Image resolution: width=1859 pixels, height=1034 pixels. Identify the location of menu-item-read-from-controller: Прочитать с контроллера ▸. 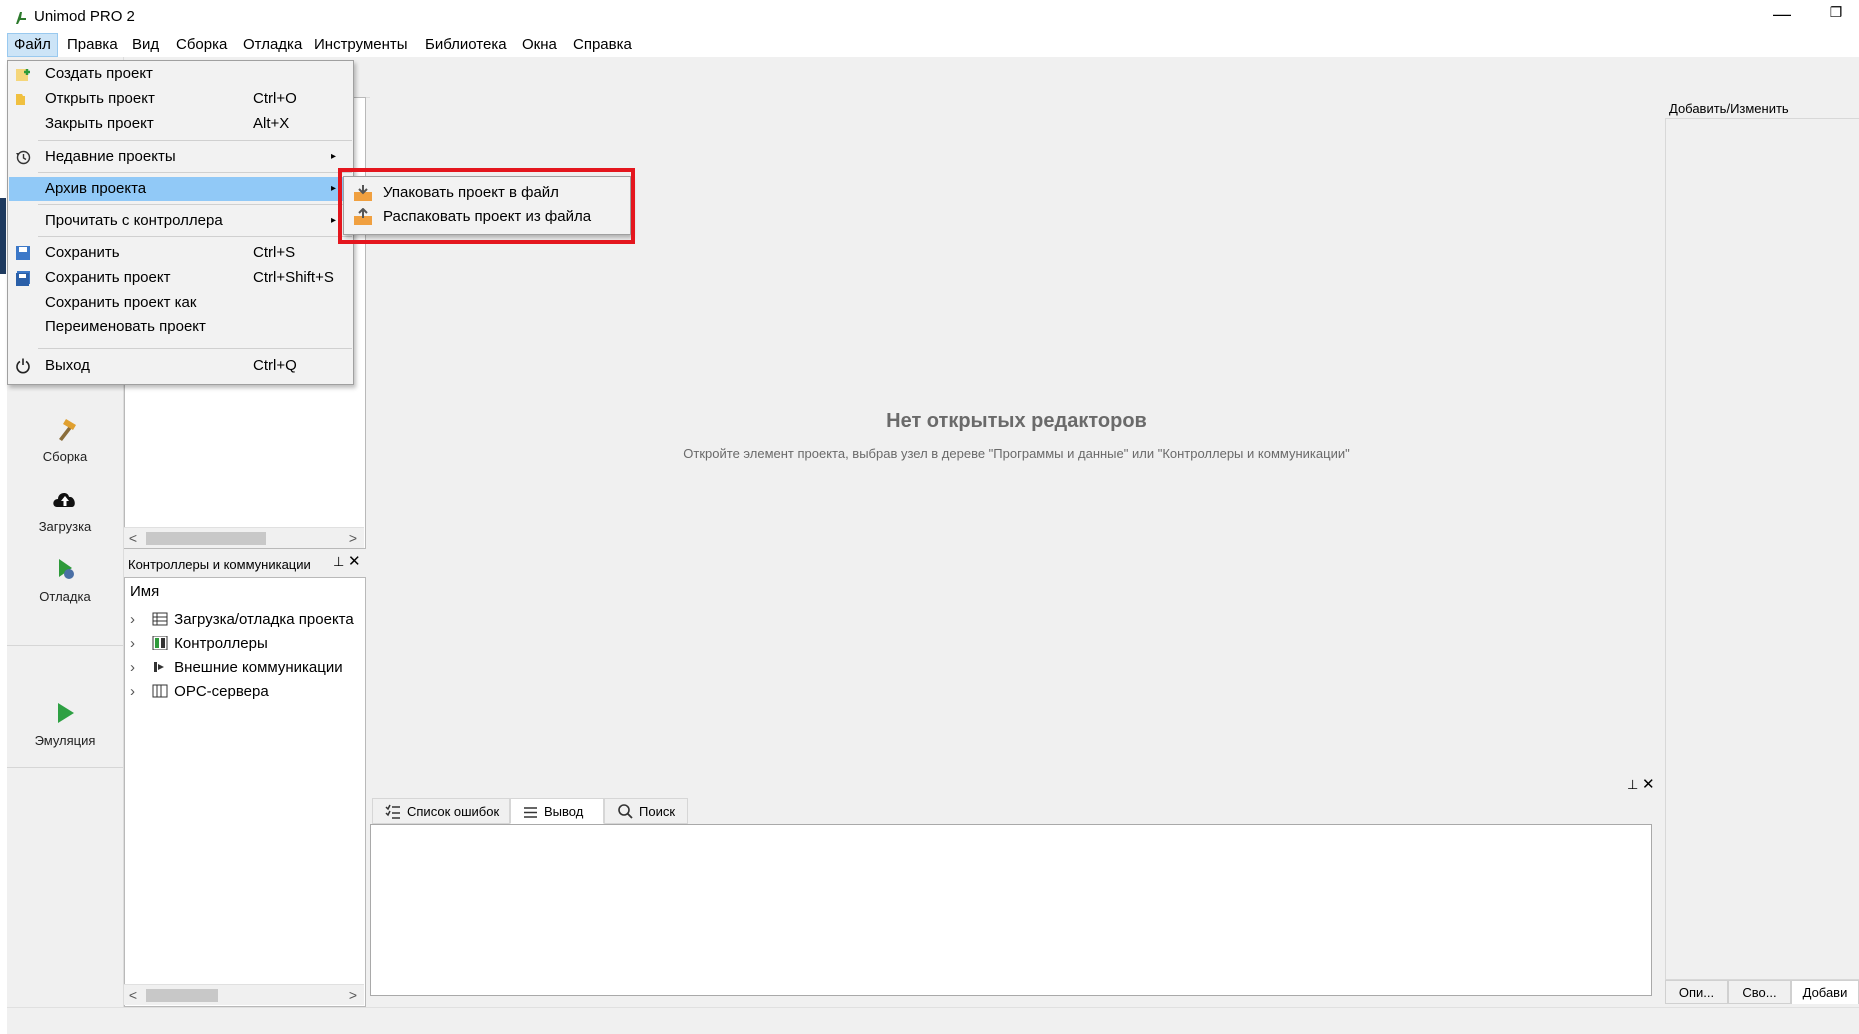
(180, 221).